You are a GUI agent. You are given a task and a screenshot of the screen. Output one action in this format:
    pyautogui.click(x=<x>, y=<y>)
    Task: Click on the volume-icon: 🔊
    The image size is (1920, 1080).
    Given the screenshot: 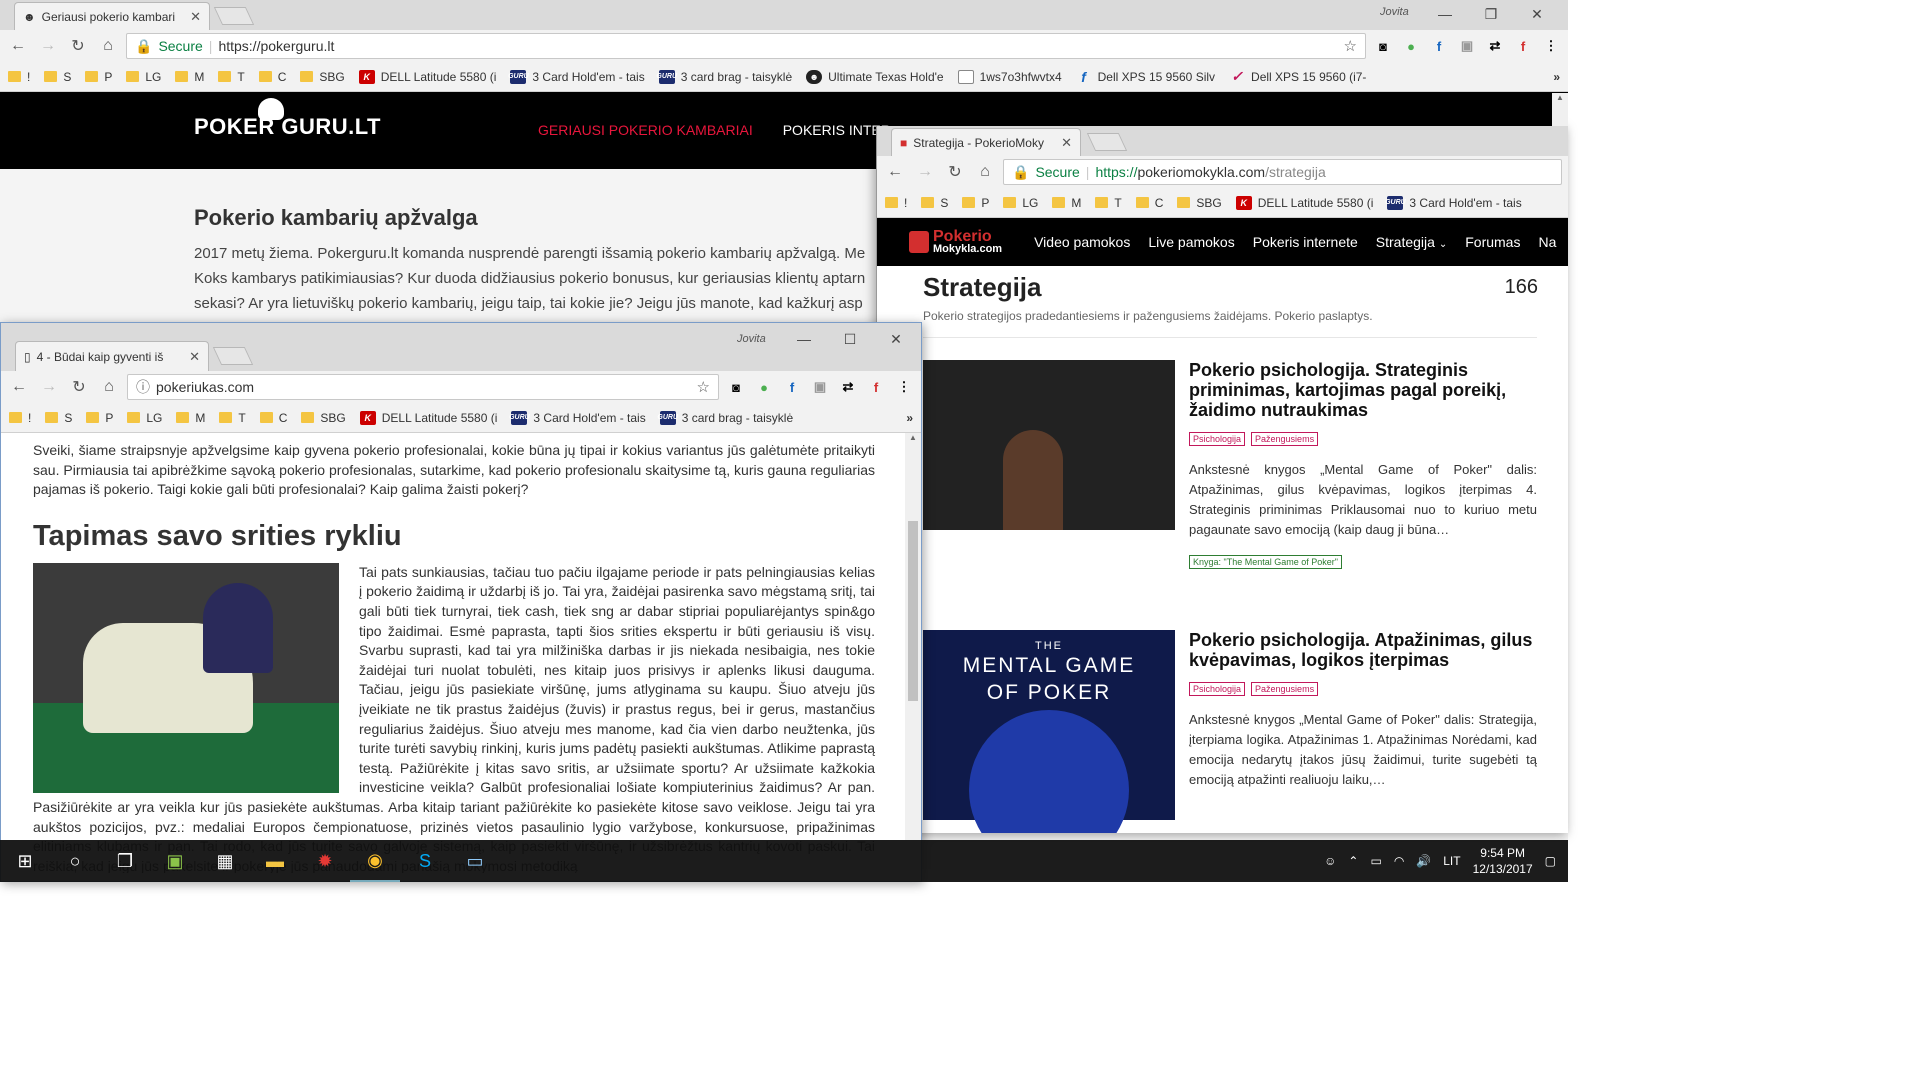 What is the action you would take?
    pyautogui.click(x=1423, y=861)
    